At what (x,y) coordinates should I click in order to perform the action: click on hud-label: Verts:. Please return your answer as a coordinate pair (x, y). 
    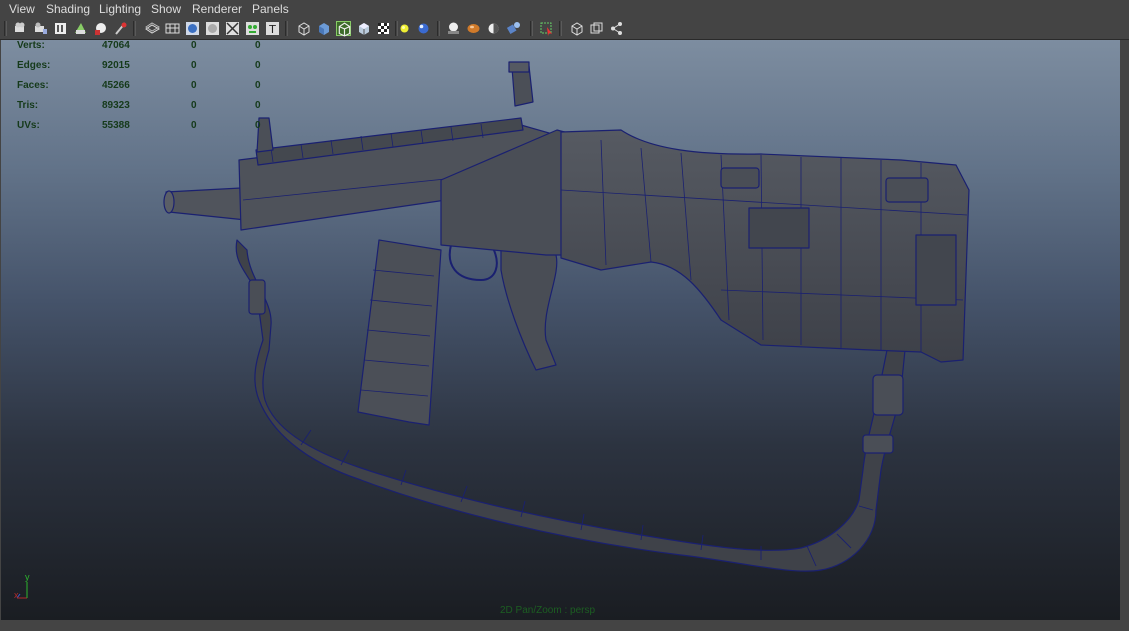
    Looking at the image, I should click on (31, 45).